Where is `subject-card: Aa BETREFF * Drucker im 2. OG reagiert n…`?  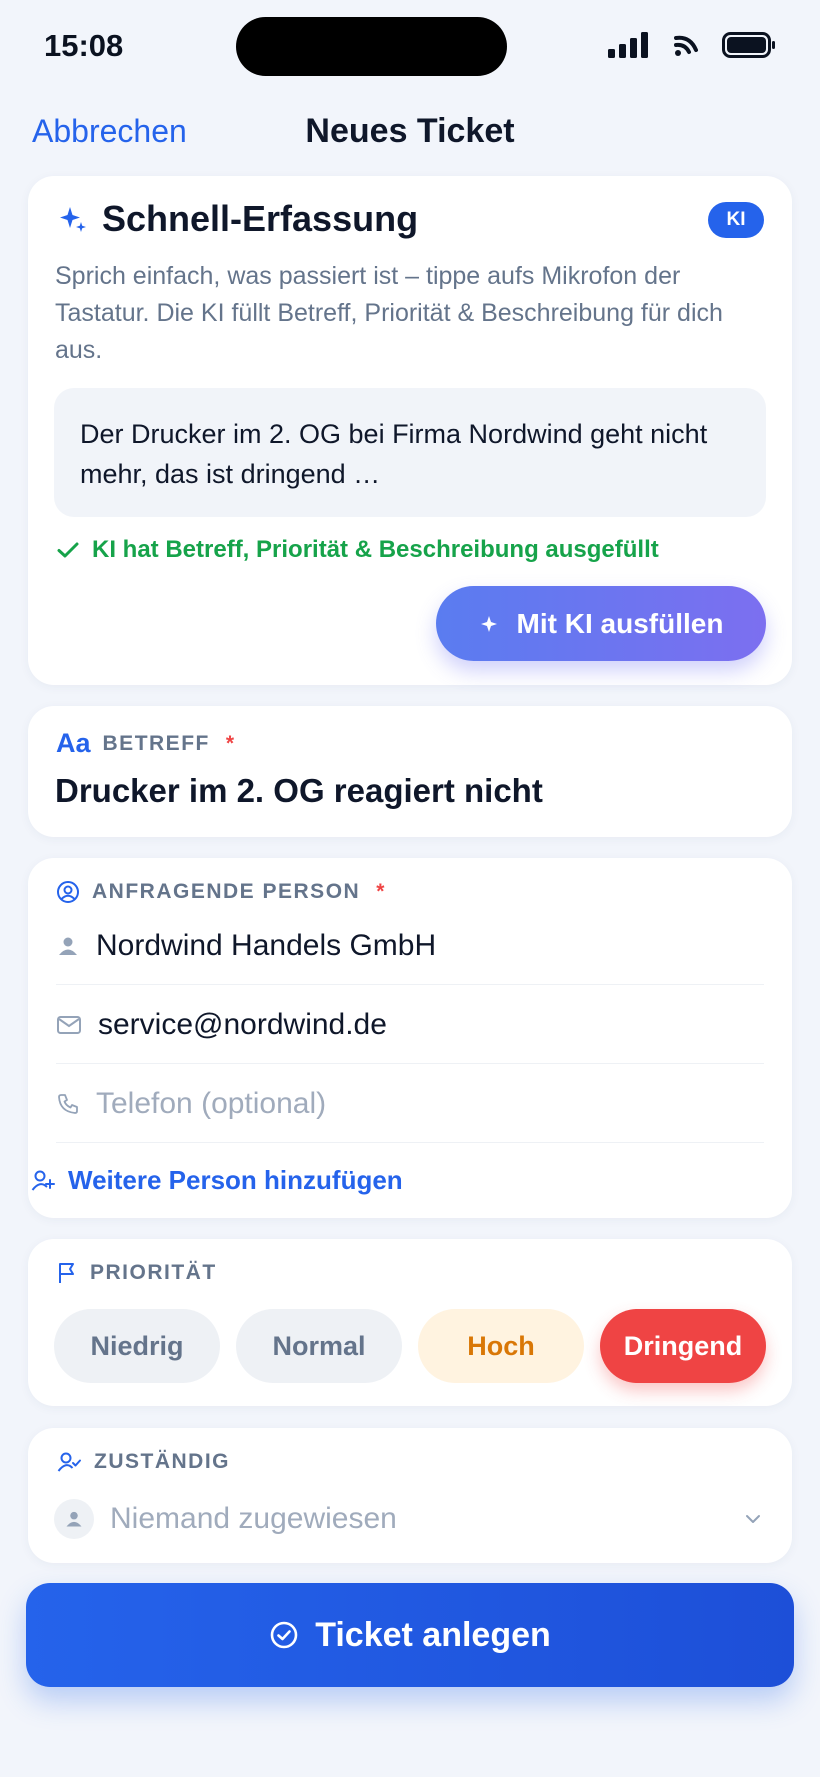 subject-card: Aa BETREFF * Drucker im 2. OG reagiert n… is located at coordinates (410, 771).